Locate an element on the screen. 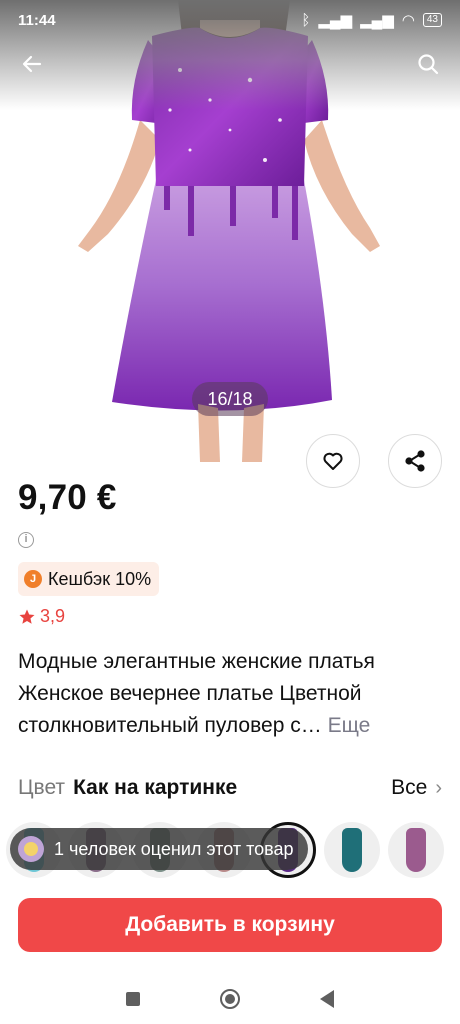 This screenshot has height=1024, width=460. share-button is located at coordinates (415, 461).